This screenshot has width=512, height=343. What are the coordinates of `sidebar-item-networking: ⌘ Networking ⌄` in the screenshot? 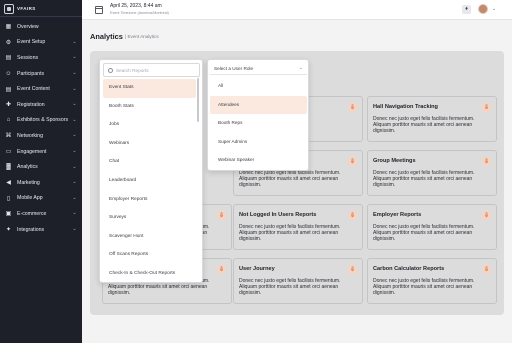 It's located at (41, 136).